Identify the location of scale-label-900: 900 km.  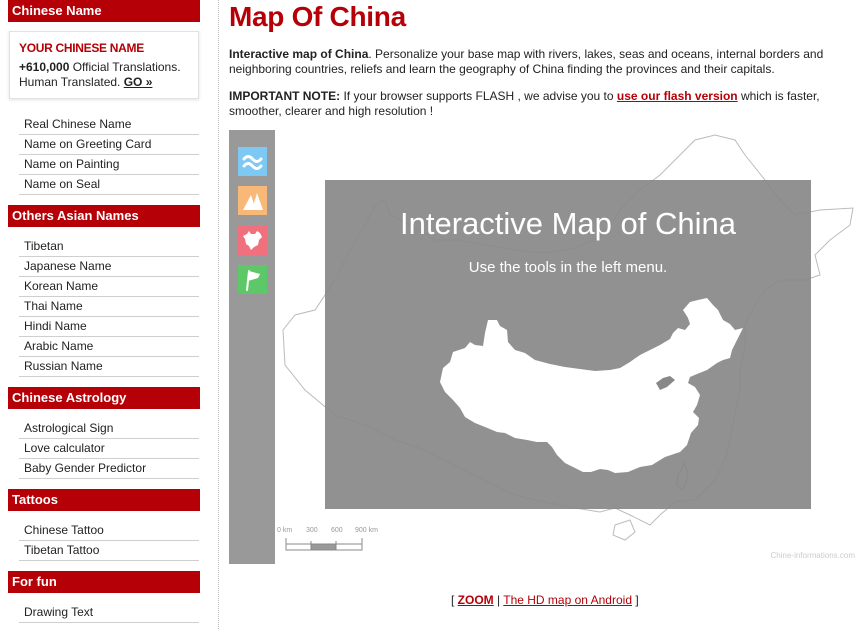
(366, 530).